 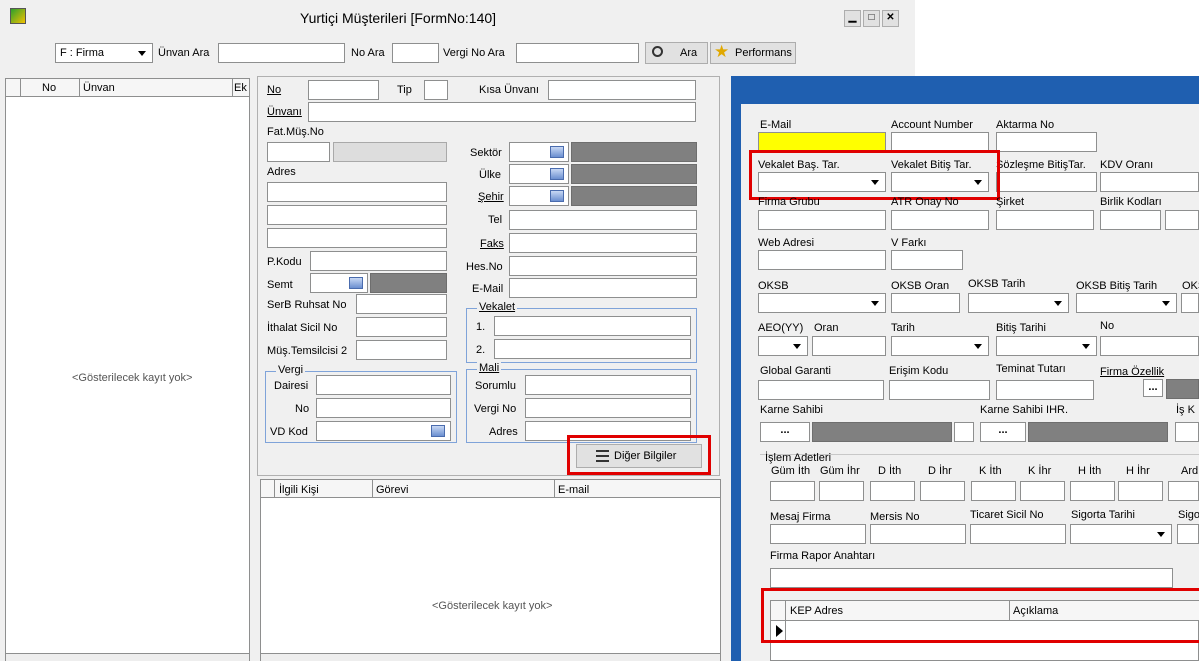 I want to click on firma-ozellik-label: Firma Özellik, so click(x=1132, y=372).